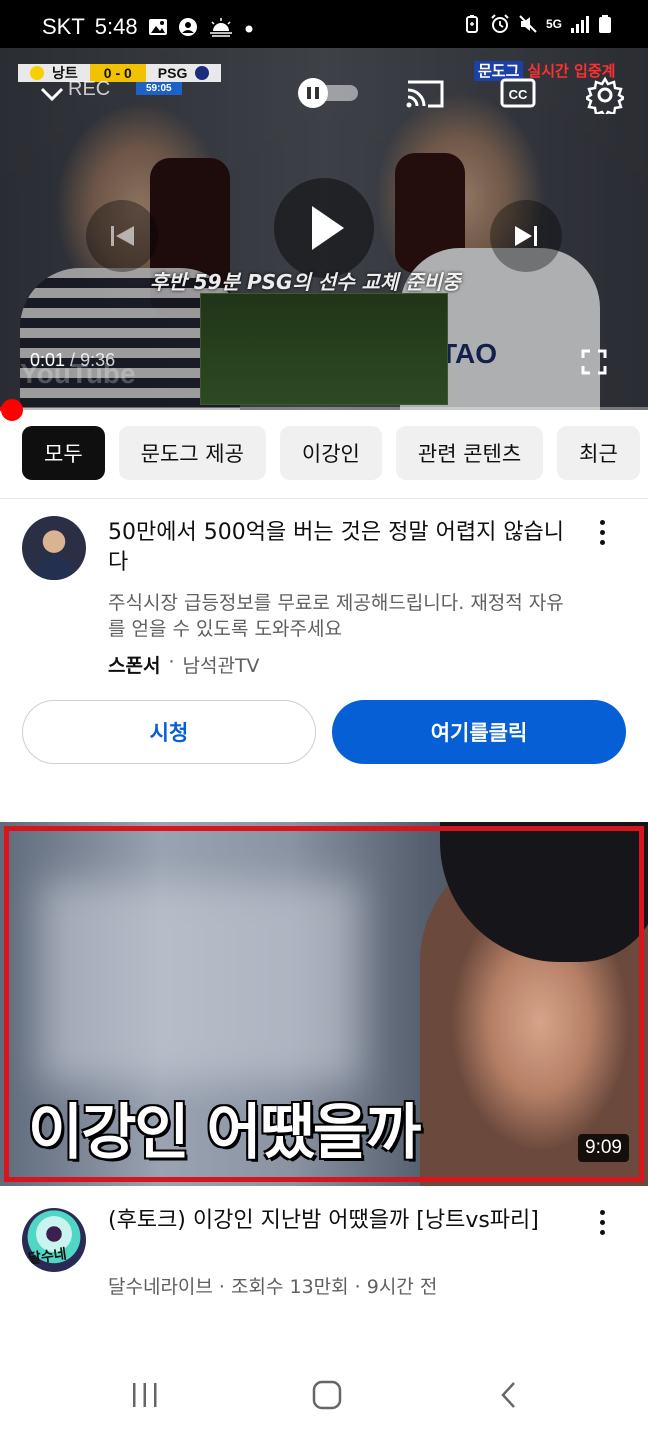 Image resolution: width=648 pixels, height=1440 pixels. Describe the element at coordinates (187, 27) in the screenshot. I see `account-icon` at that location.